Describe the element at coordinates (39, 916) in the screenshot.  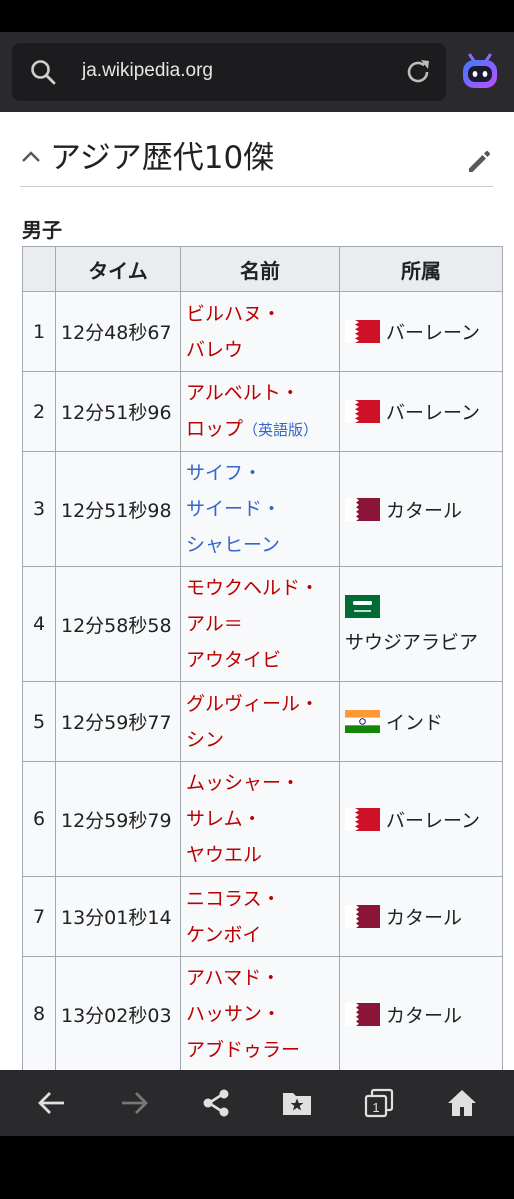
I see `rank-cell: 7` at that location.